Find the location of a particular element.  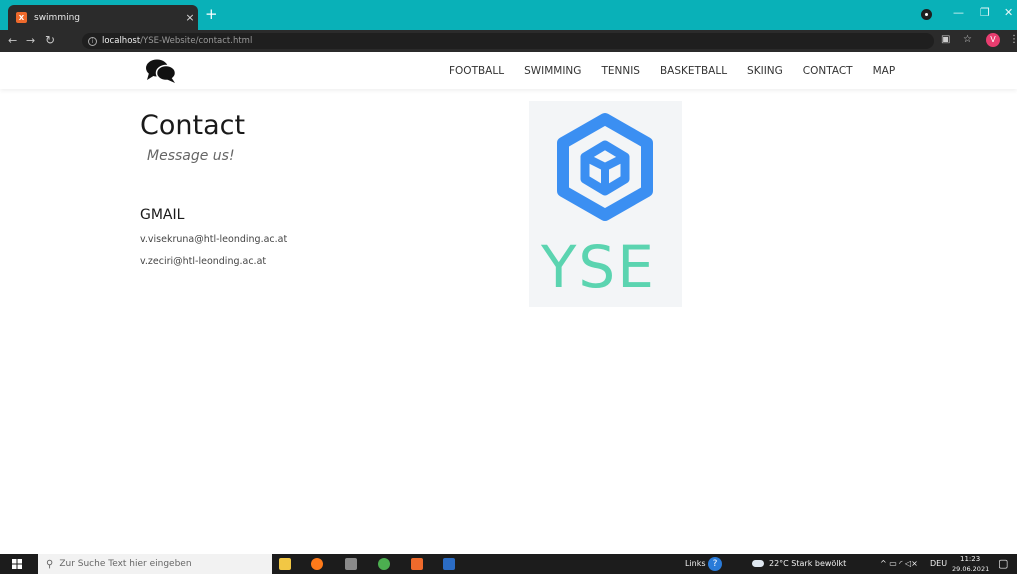

page-title: Contact is located at coordinates (193, 125).